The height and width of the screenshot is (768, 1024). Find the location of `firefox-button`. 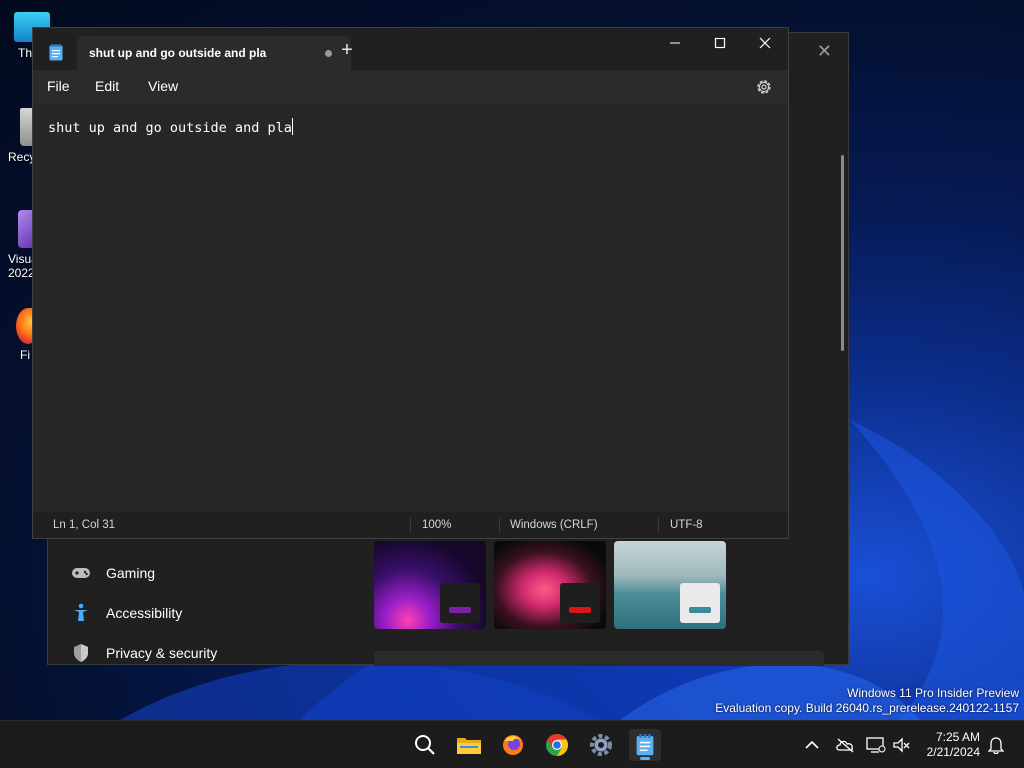

firefox-button is located at coordinates (513, 745).